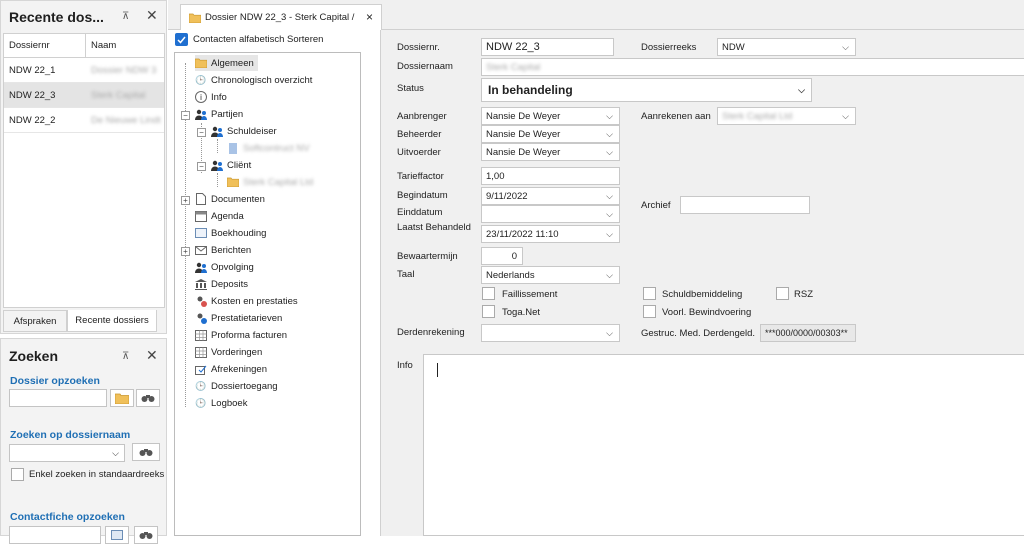 Image resolution: width=1024 pixels, height=544 pixels. What do you see at coordinates (236, 386) in the screenshot?
I see `tree-item-dossiertoegang: 🕒 Dossiertoegang` at bounding box center [236, 386].